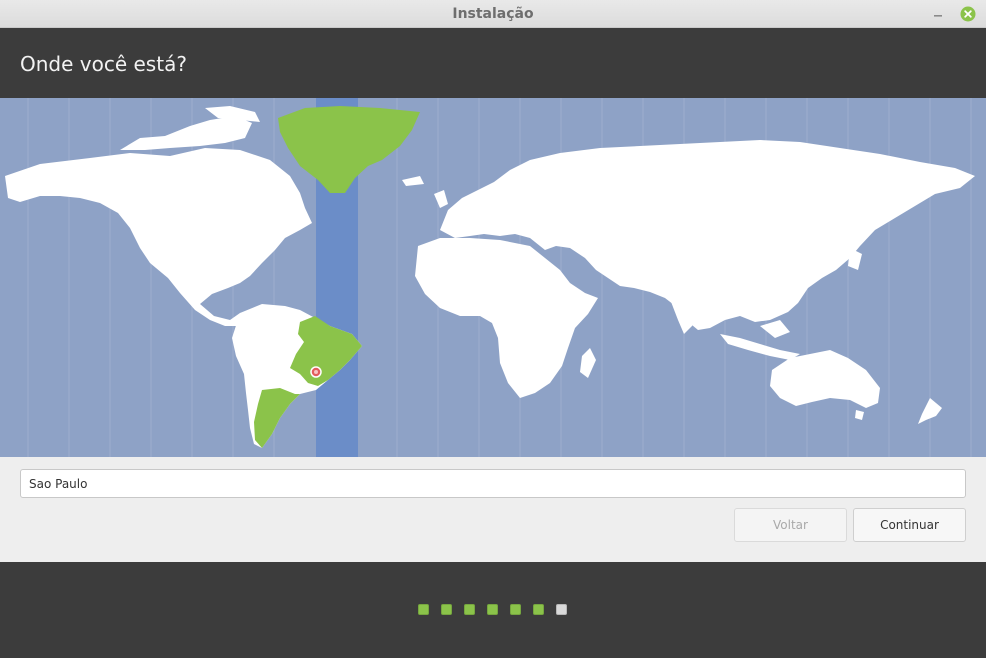 The width and height of the screenshot is (986, 658). I want to click on back-button: Voltar, so click(790, 525).